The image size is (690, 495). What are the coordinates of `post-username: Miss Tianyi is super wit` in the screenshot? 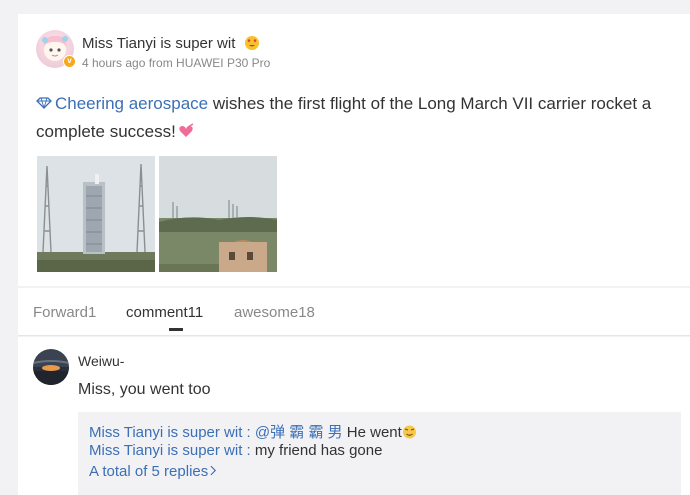 It's located at (158, 43).